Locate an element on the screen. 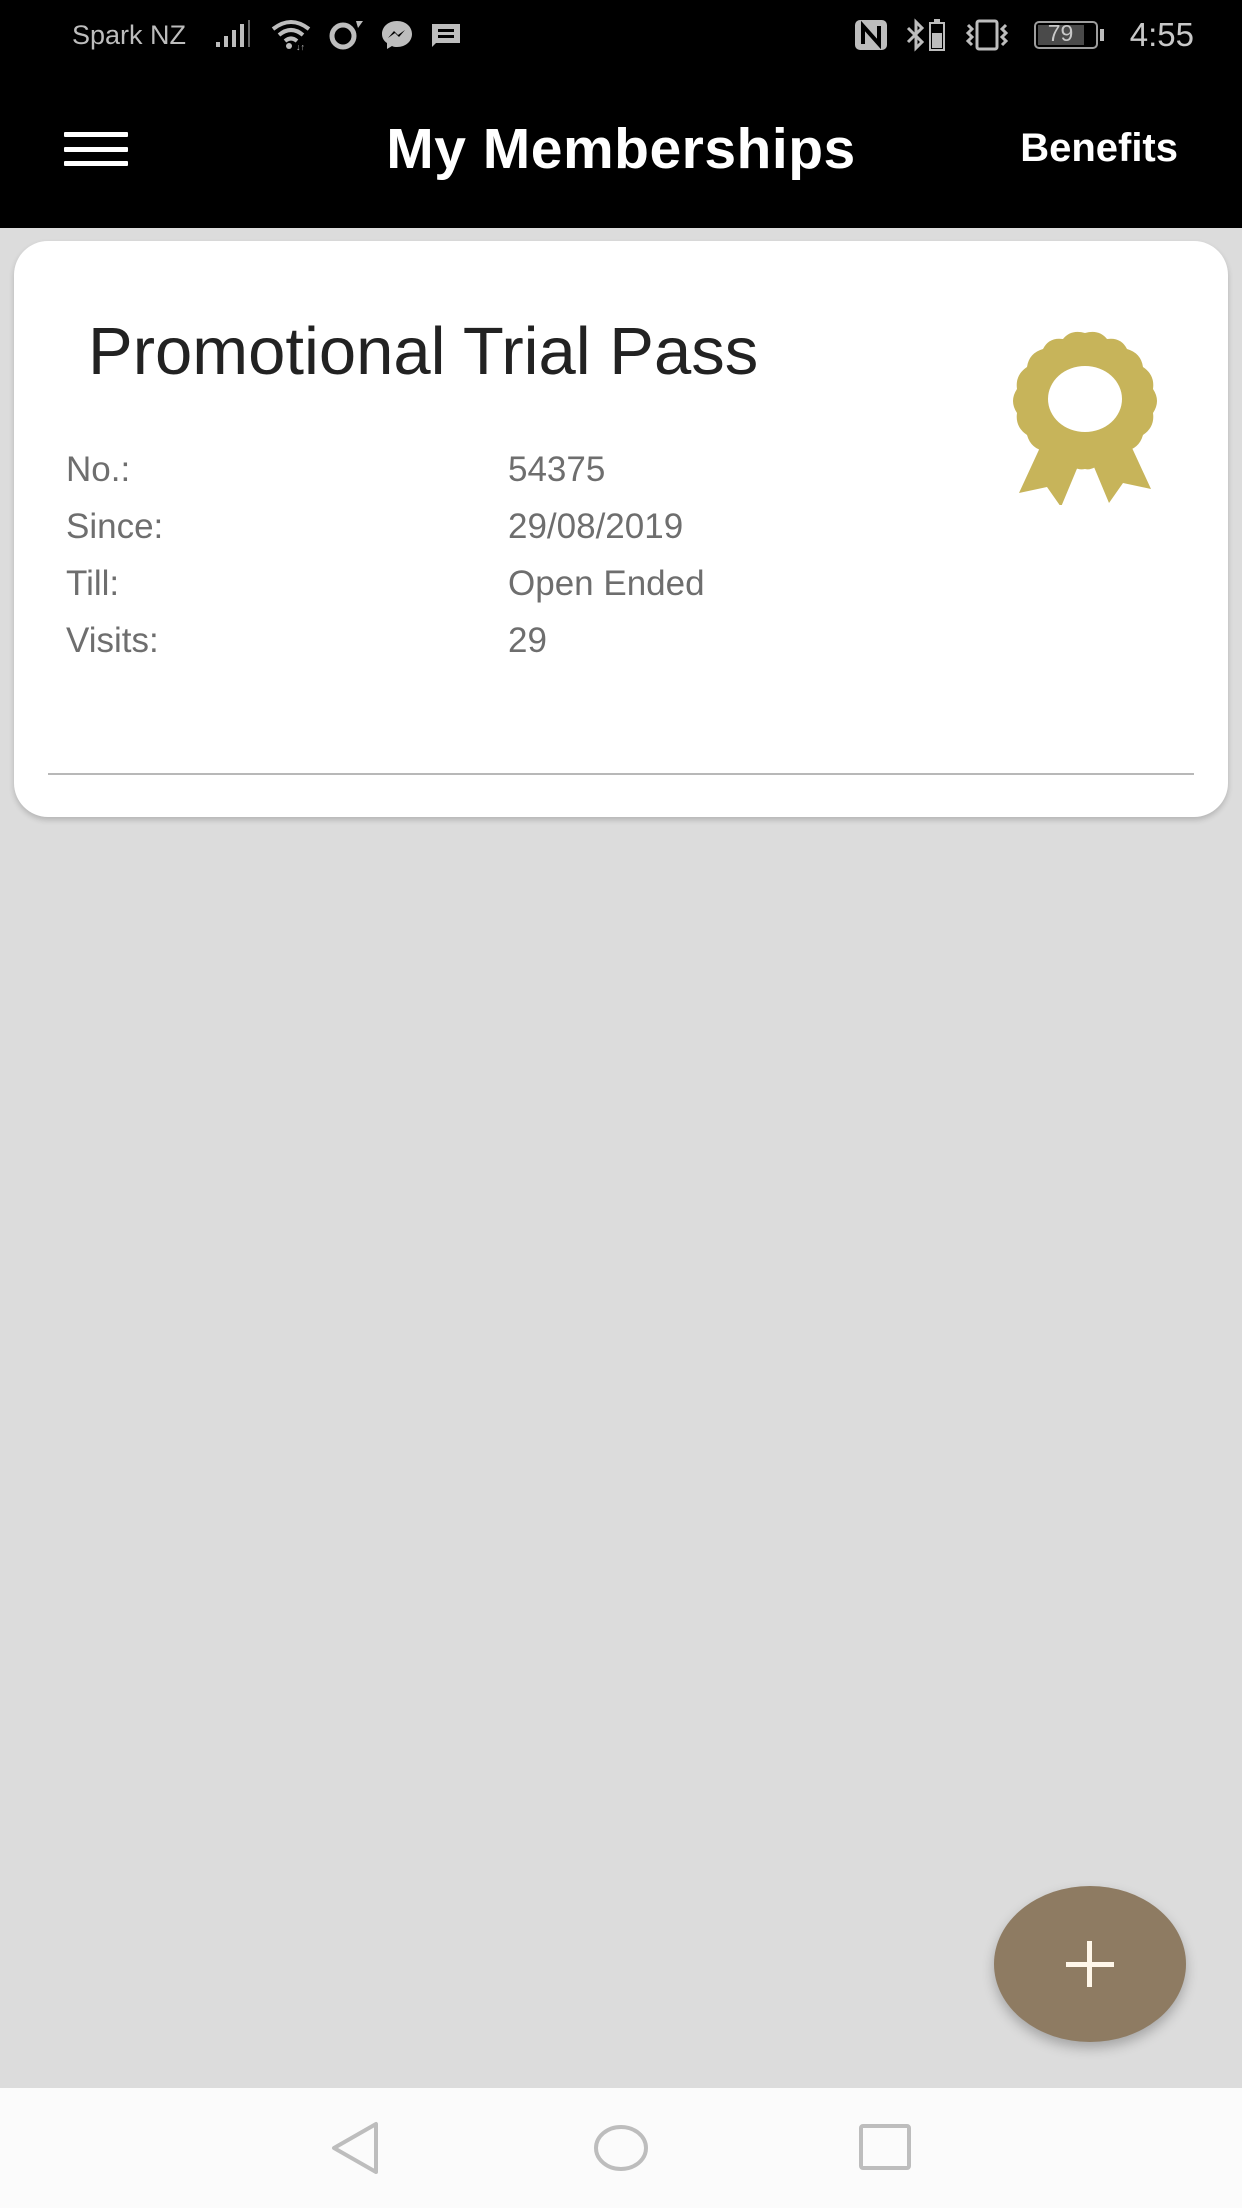 Image resolution: width=1242 pixels, height=2208 pixels. app-bar: My Memberships Benefits is located at coordinates (621, 149).